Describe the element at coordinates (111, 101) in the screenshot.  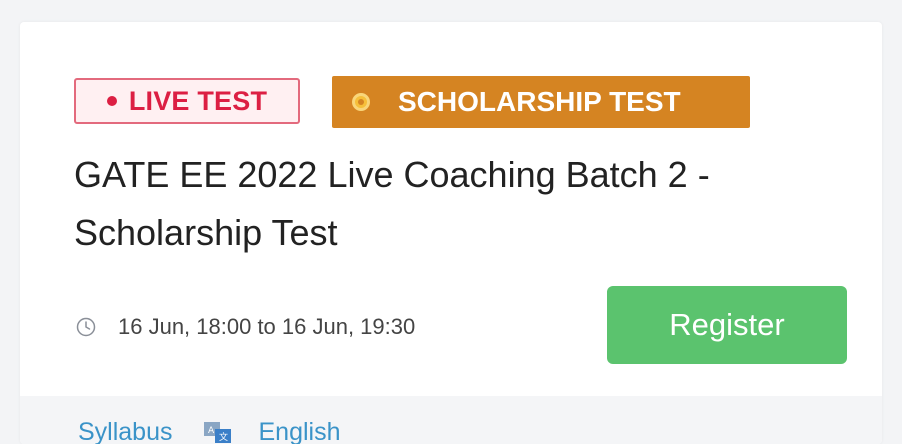
I see `live-dot-icon` at that location.